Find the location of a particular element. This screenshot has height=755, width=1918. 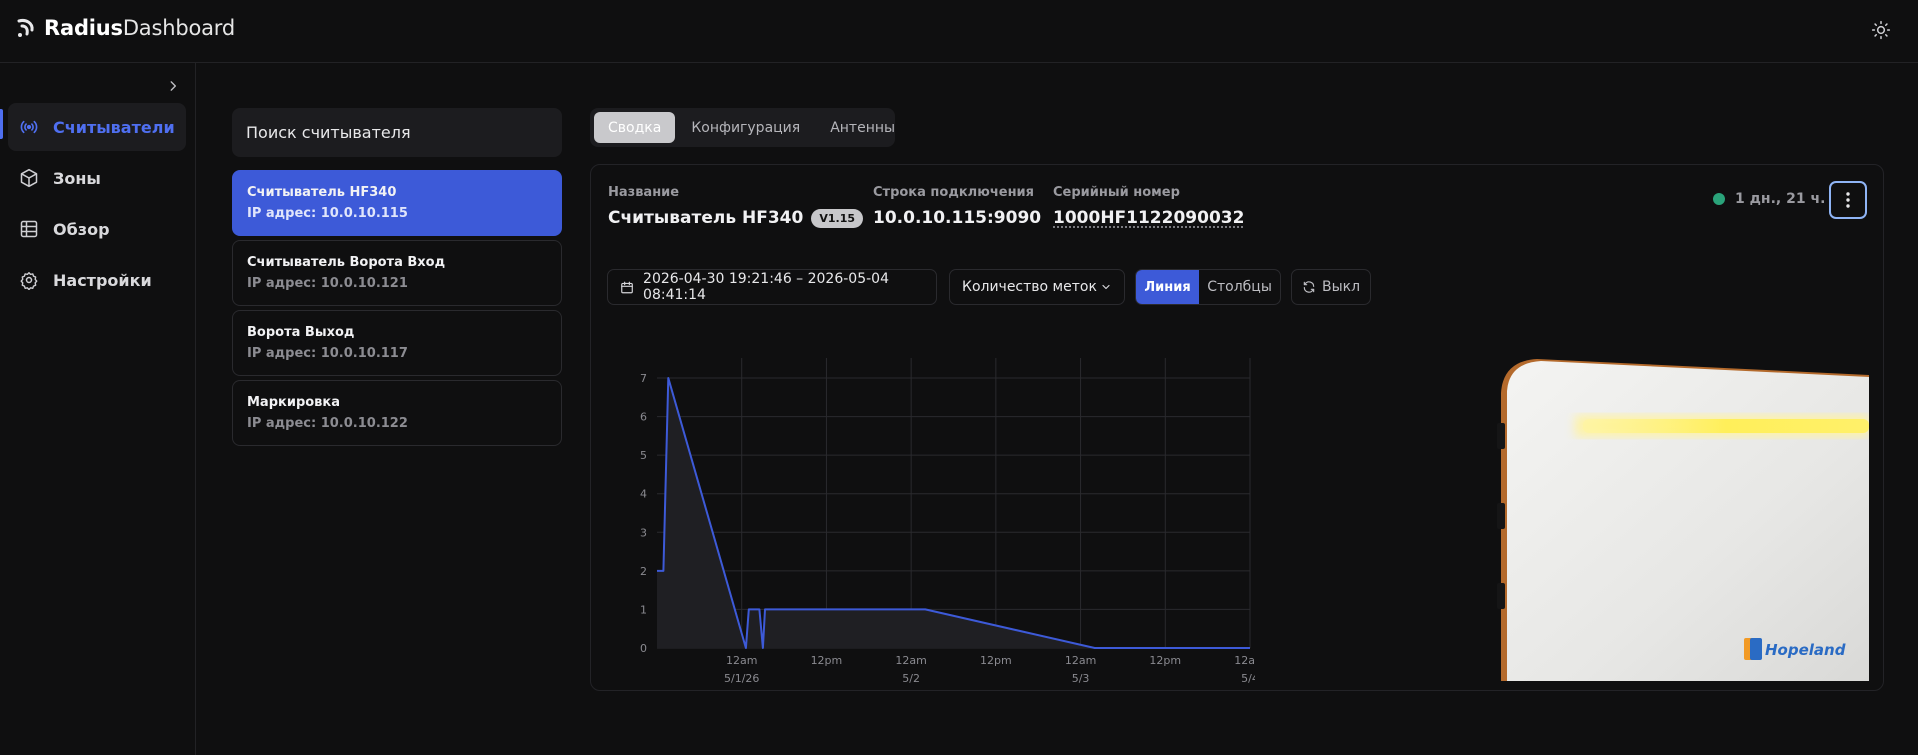

chart-mode-toggle: Линия Столбцы is located at coordinates (1208, 287).